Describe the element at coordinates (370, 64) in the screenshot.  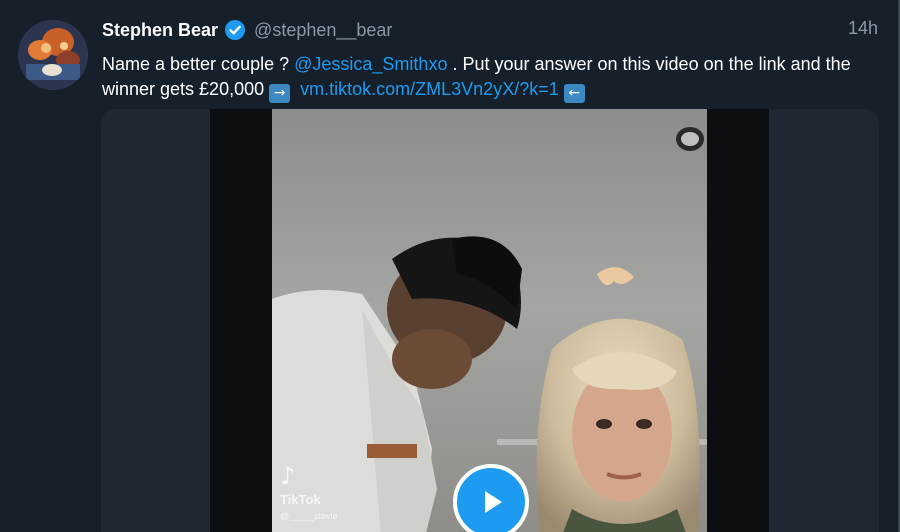
I see `mention-link: @Jessica_Smithxo` at that location.